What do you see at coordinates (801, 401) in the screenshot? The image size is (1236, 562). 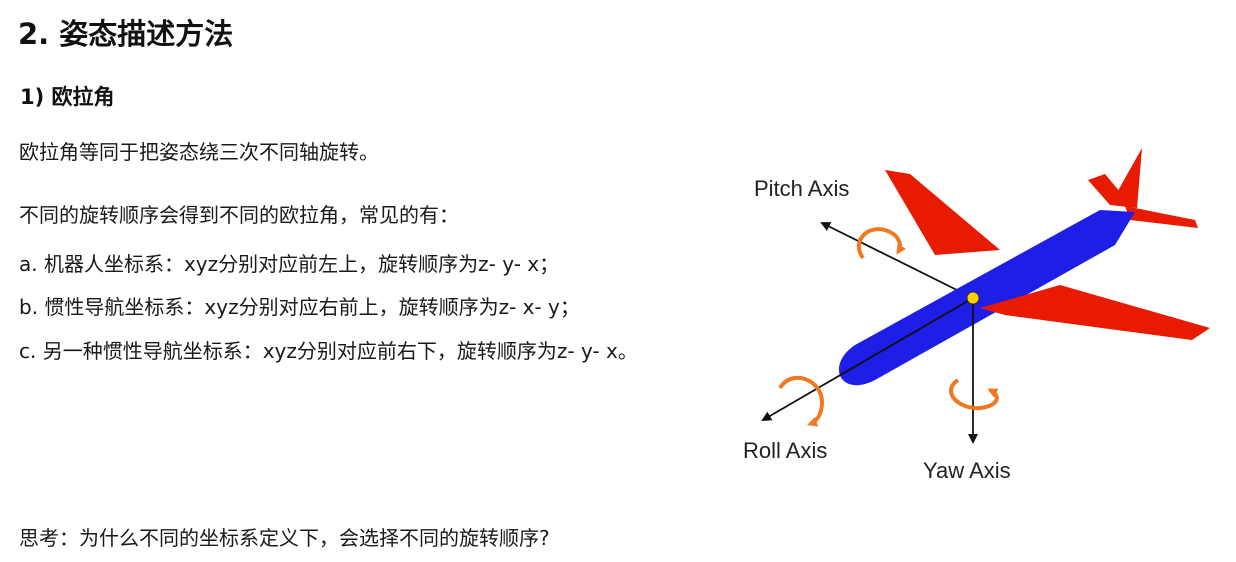 I see `roll-rotation-arrow` at bounding box center [801, 401].